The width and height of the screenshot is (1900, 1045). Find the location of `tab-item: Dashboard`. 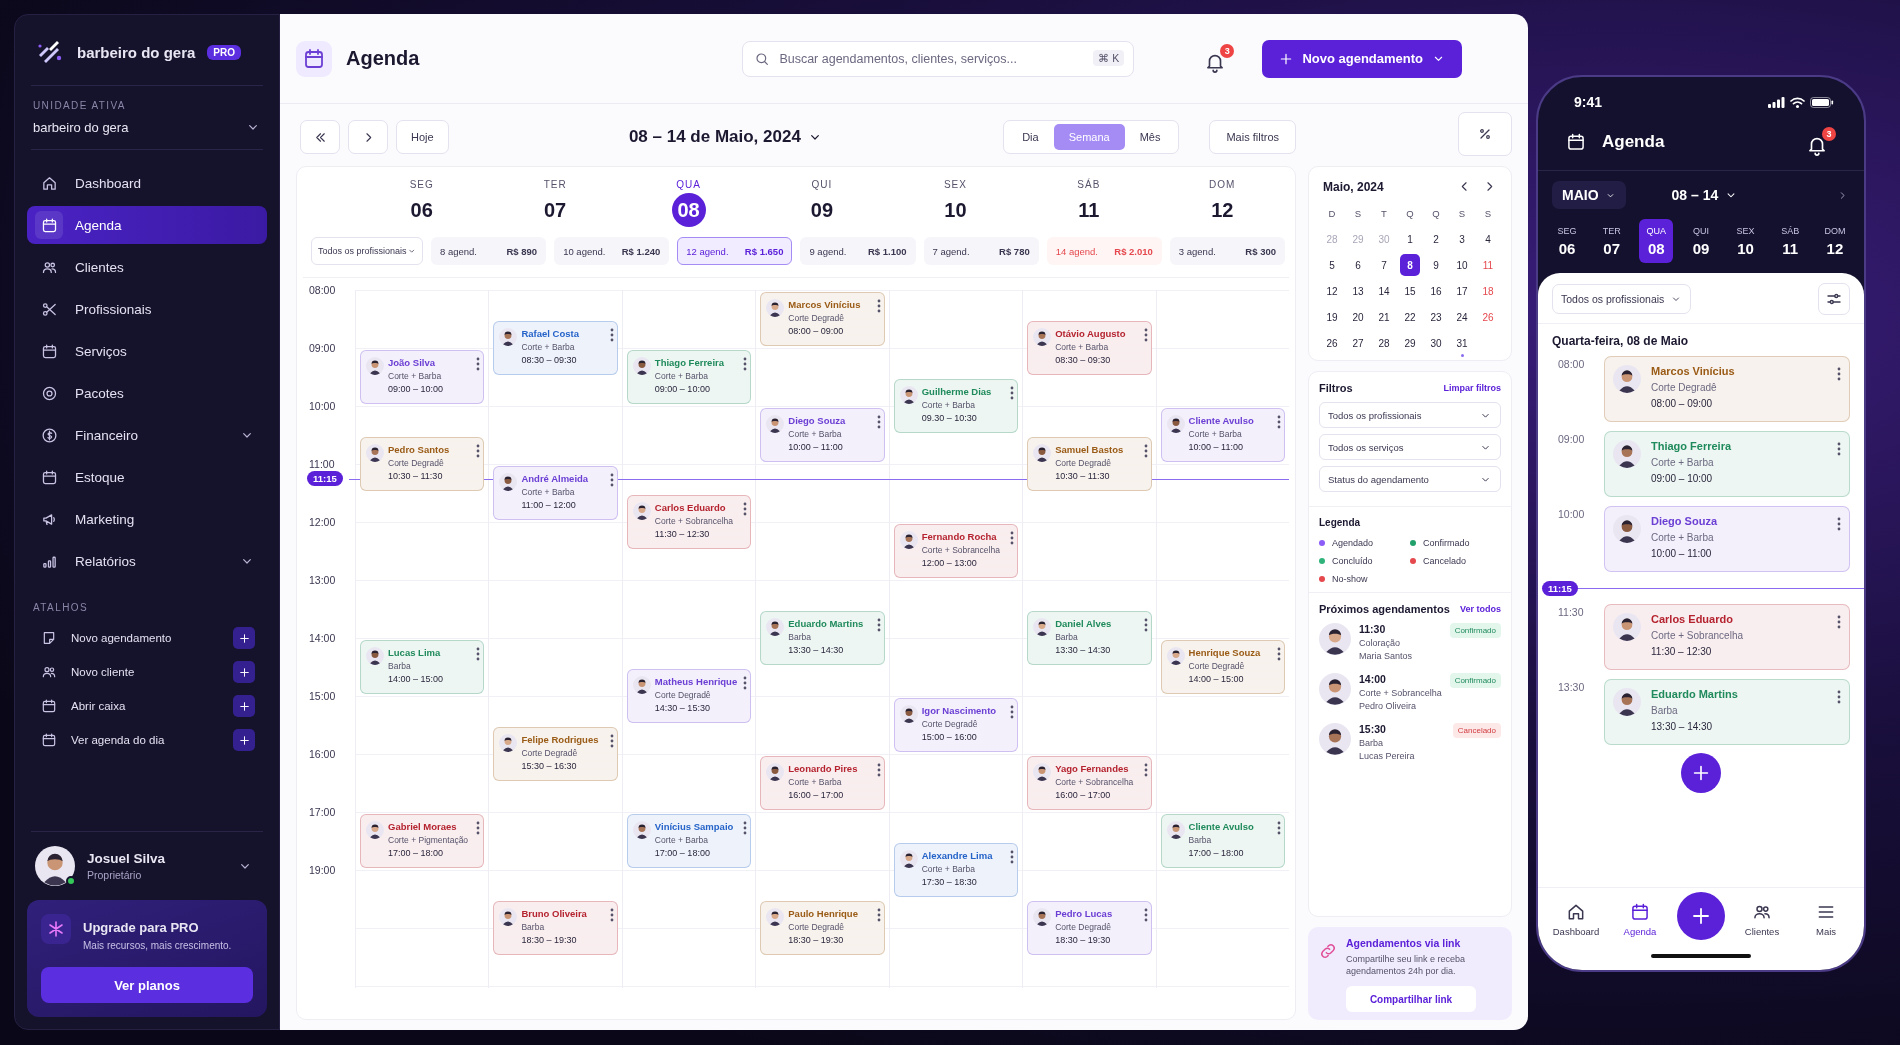

tab-item: Dashboard is located at coordinates (1576, 919).